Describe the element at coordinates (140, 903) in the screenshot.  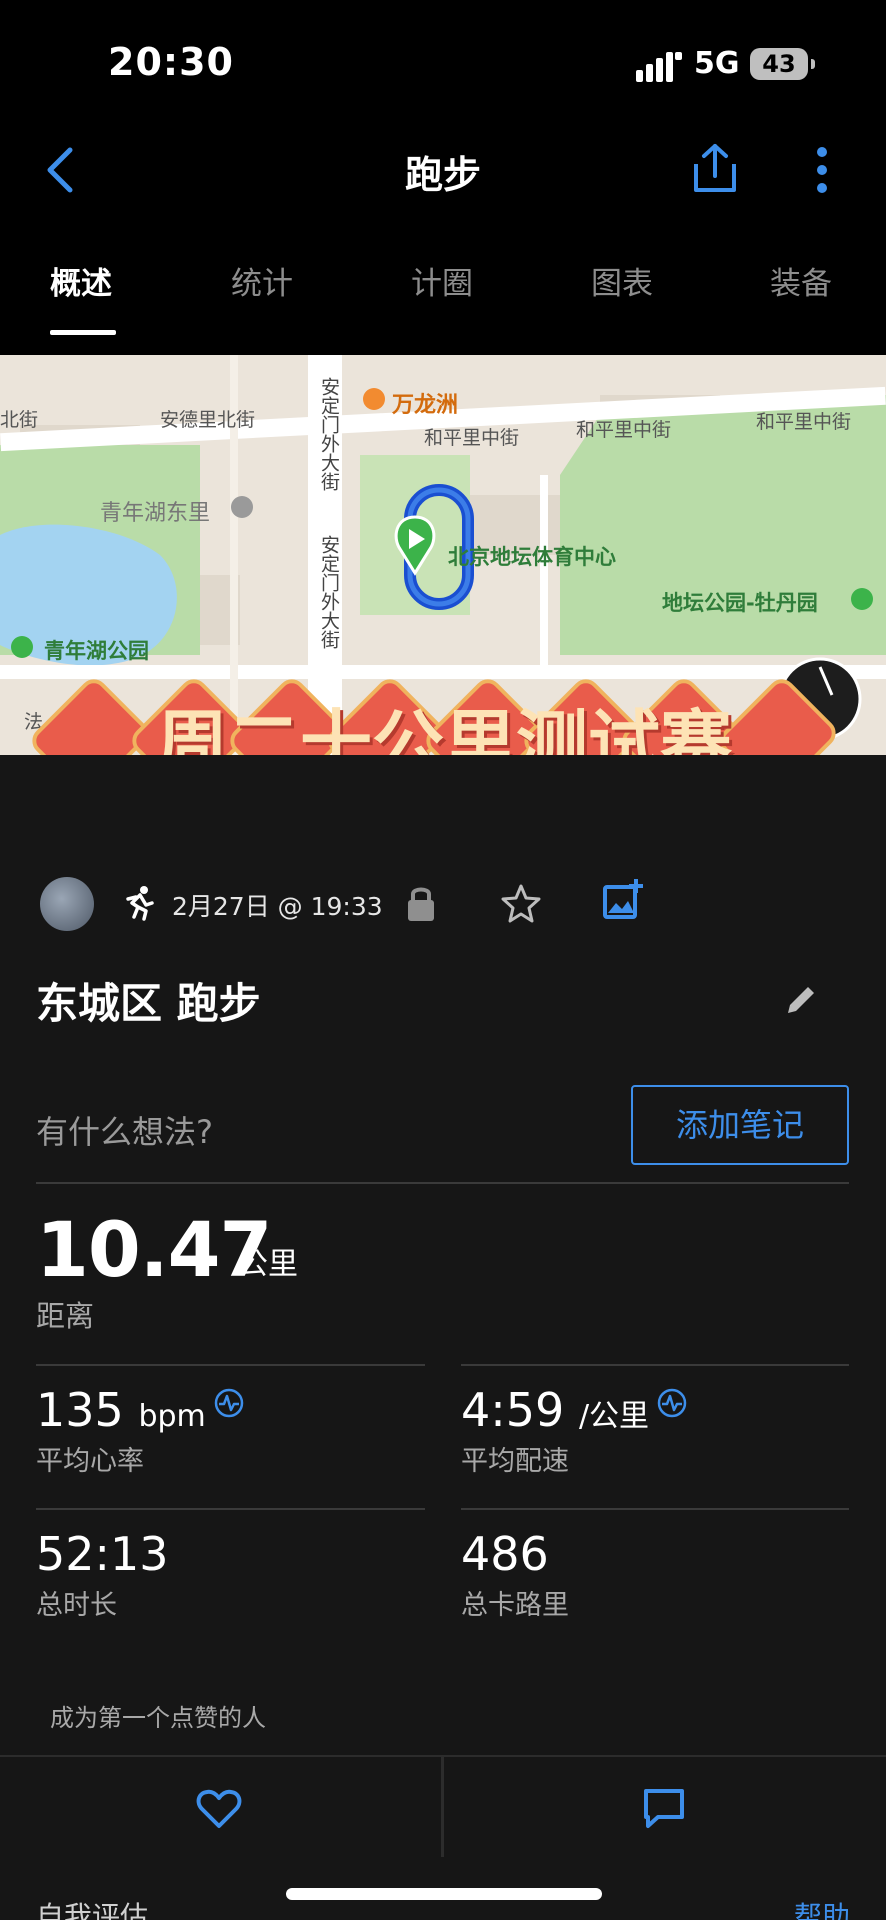
I see `running-icon` at that location.